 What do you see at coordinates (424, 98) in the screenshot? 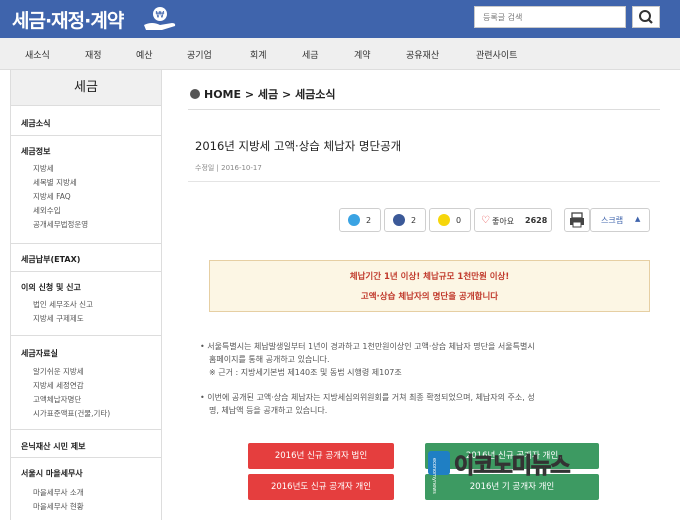
I see `breadcrumb: HOME > 세금 > 세금소식` at bounding box center [424, 98].